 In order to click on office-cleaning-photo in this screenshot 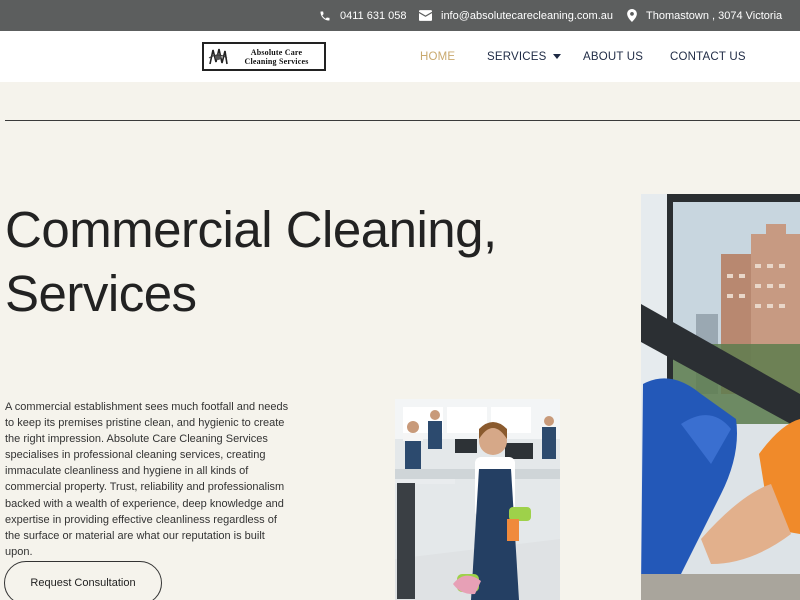, I will do `click(477, 499)`.